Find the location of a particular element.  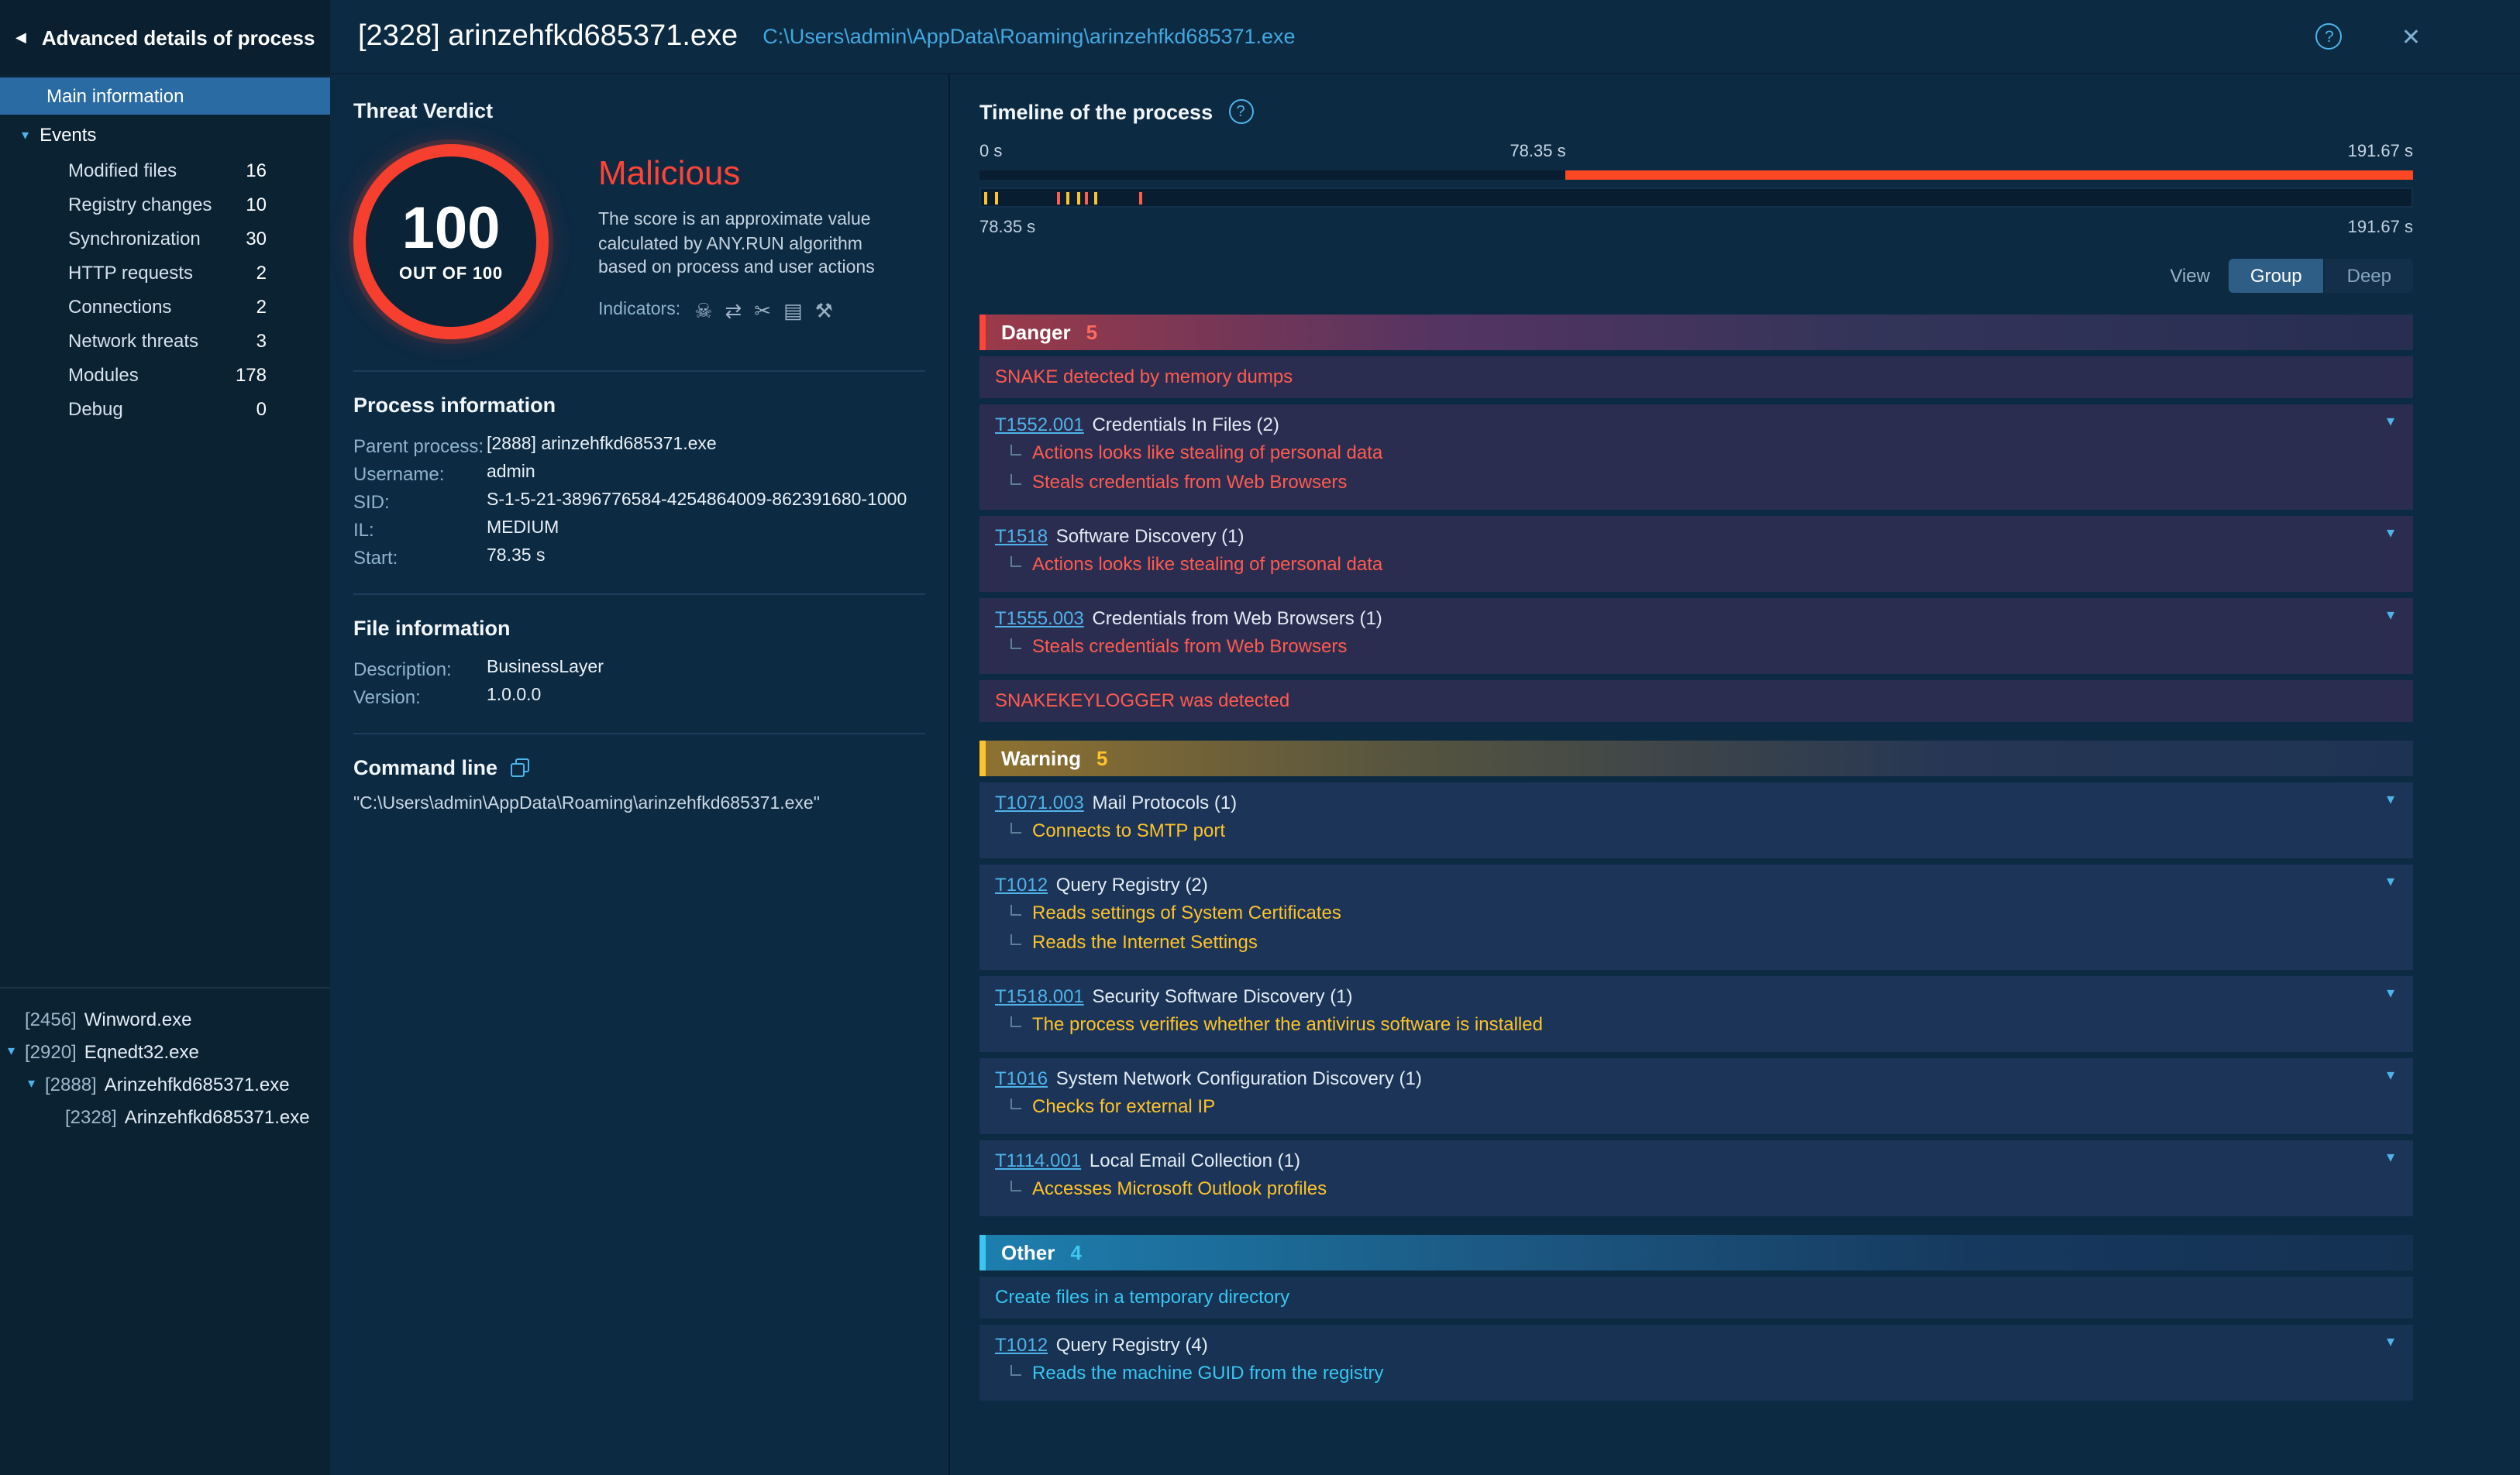

timeline-lifetime-strip is located at coordinates (1696, 175).